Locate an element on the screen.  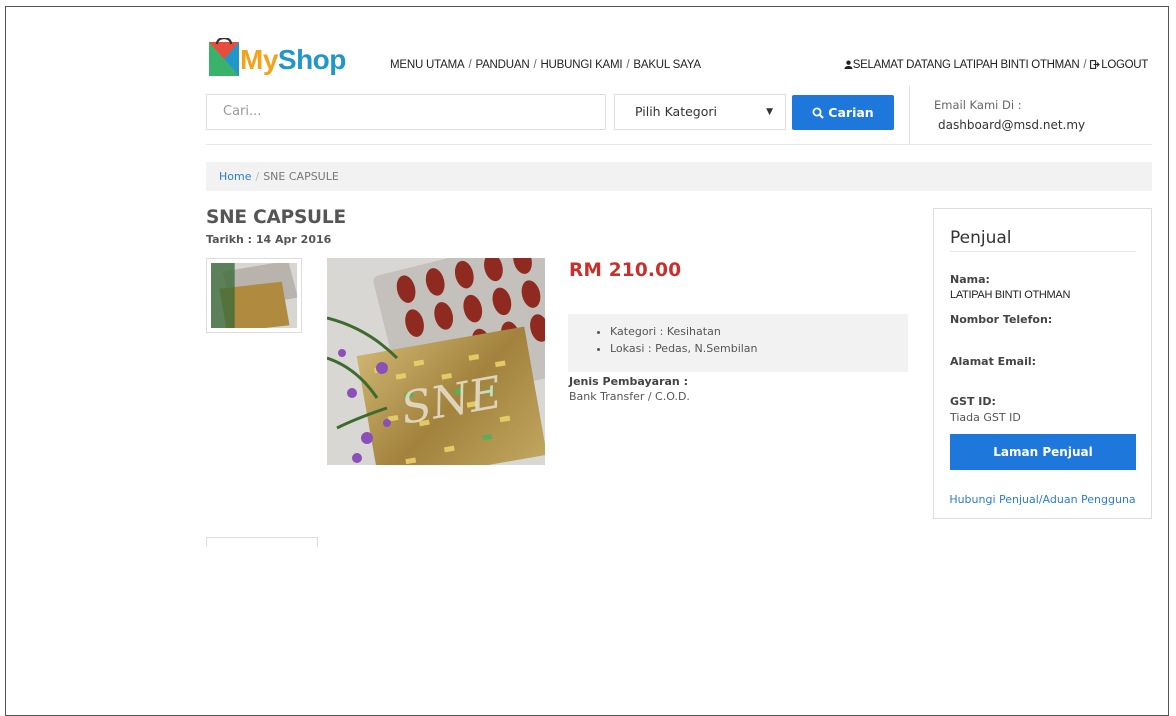
nav-hubungi-kami: HUBUNGI KAMI is located at coordinates (581, 65).